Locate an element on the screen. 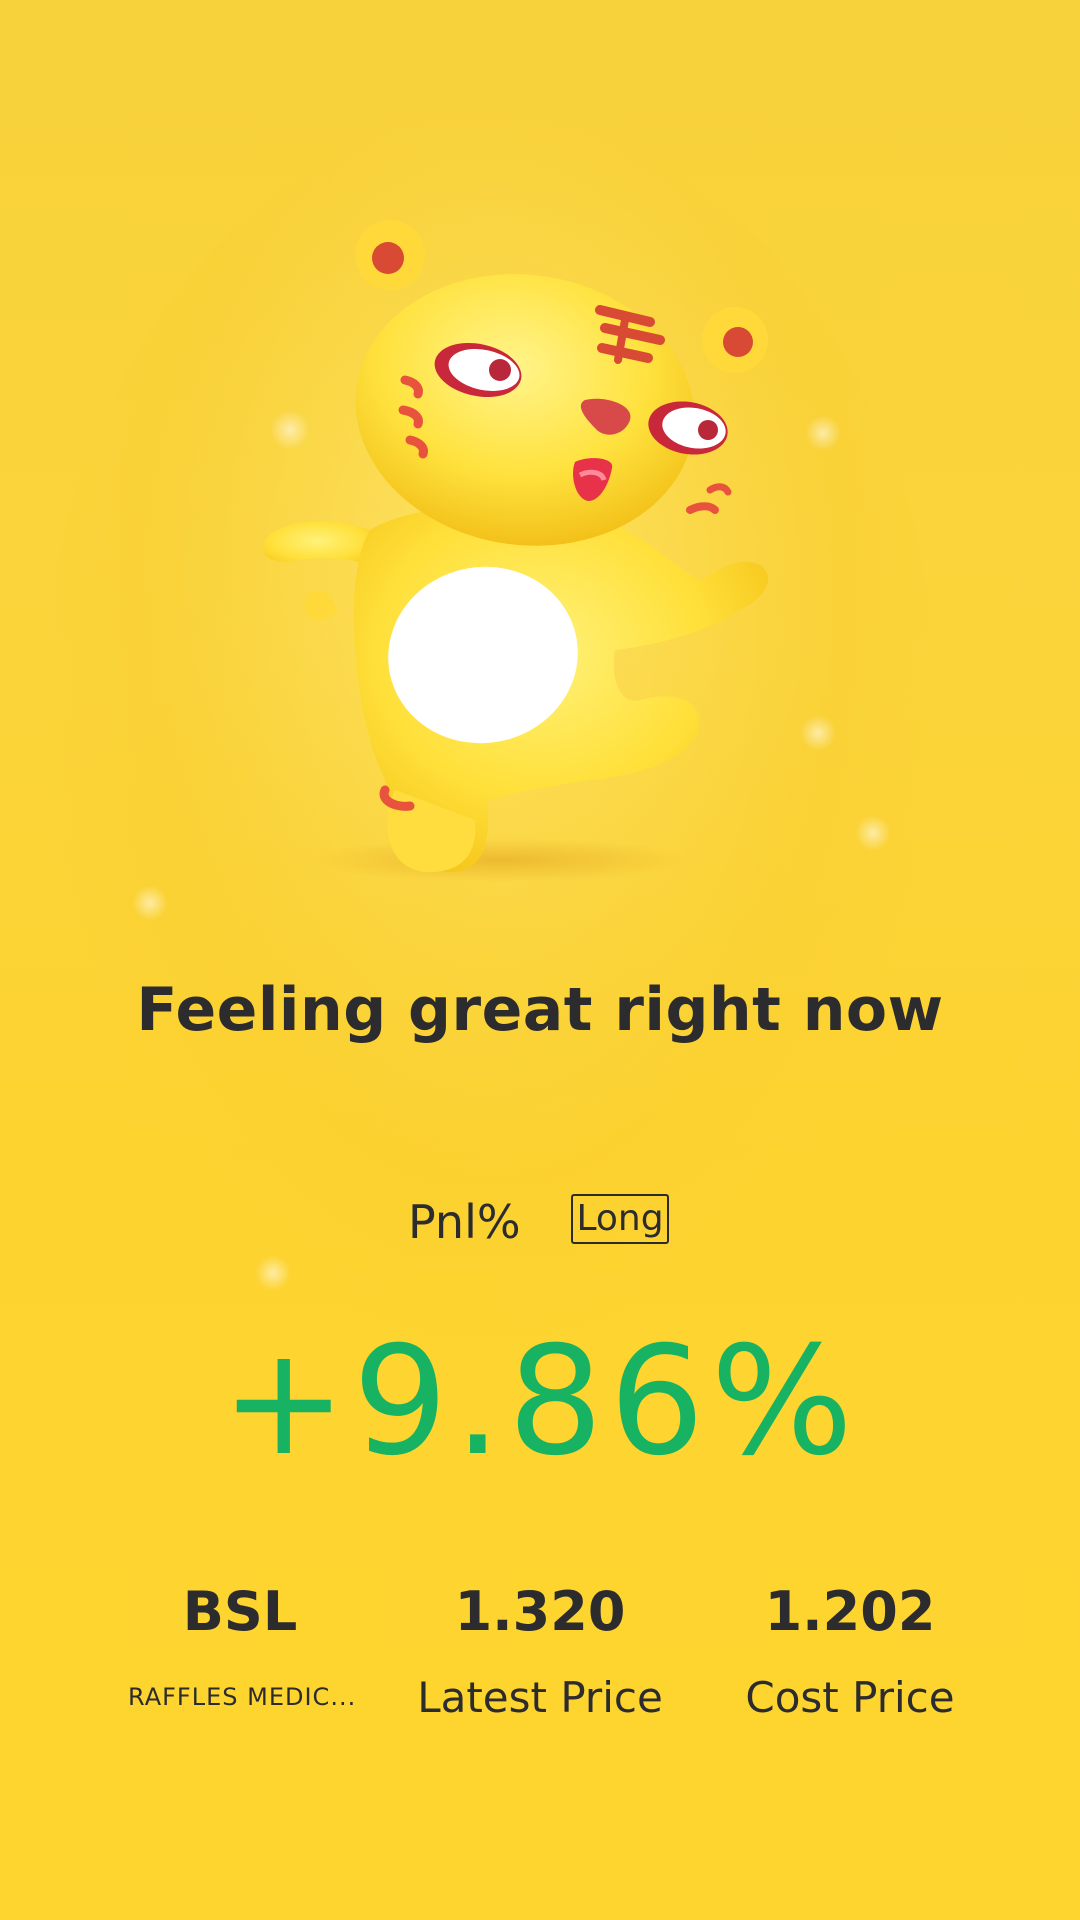 The width and height of the screenshot is (1080, 1920). pnl-percent-value: +9.86% is located at coordinates (540, 1402).